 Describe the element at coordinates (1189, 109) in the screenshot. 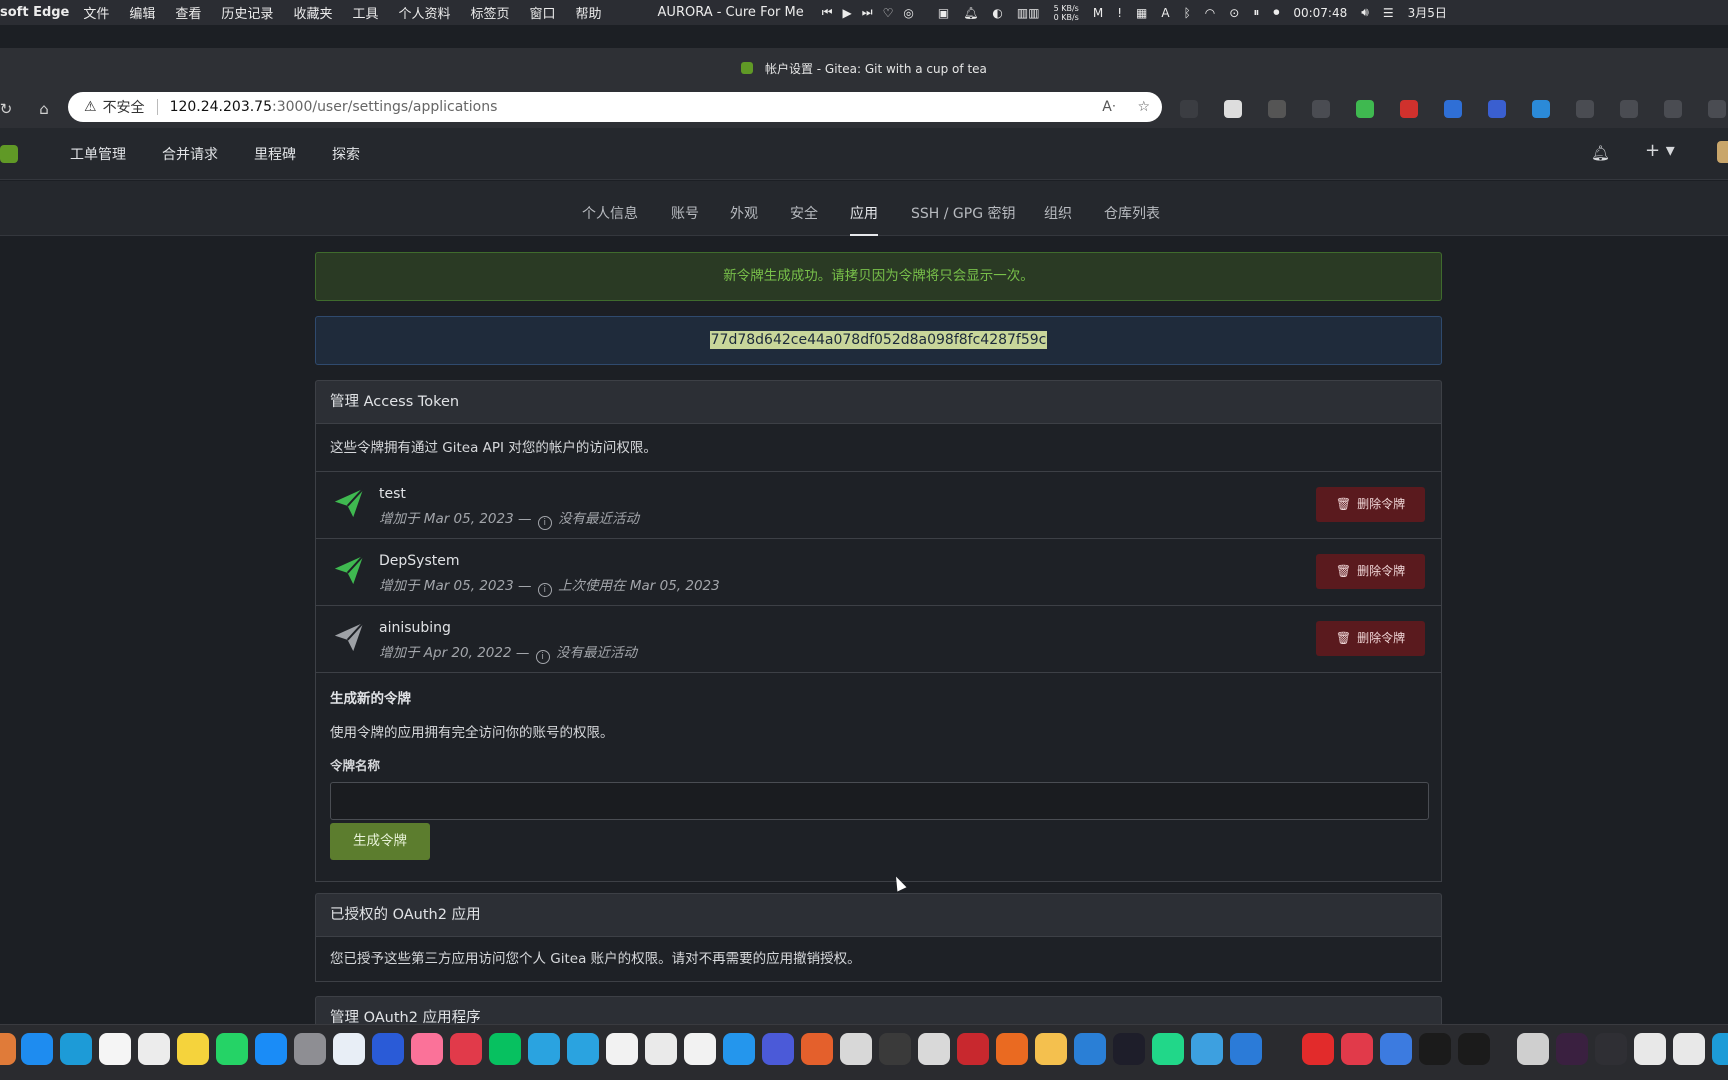

I see `extension-owl-icon` at that location.